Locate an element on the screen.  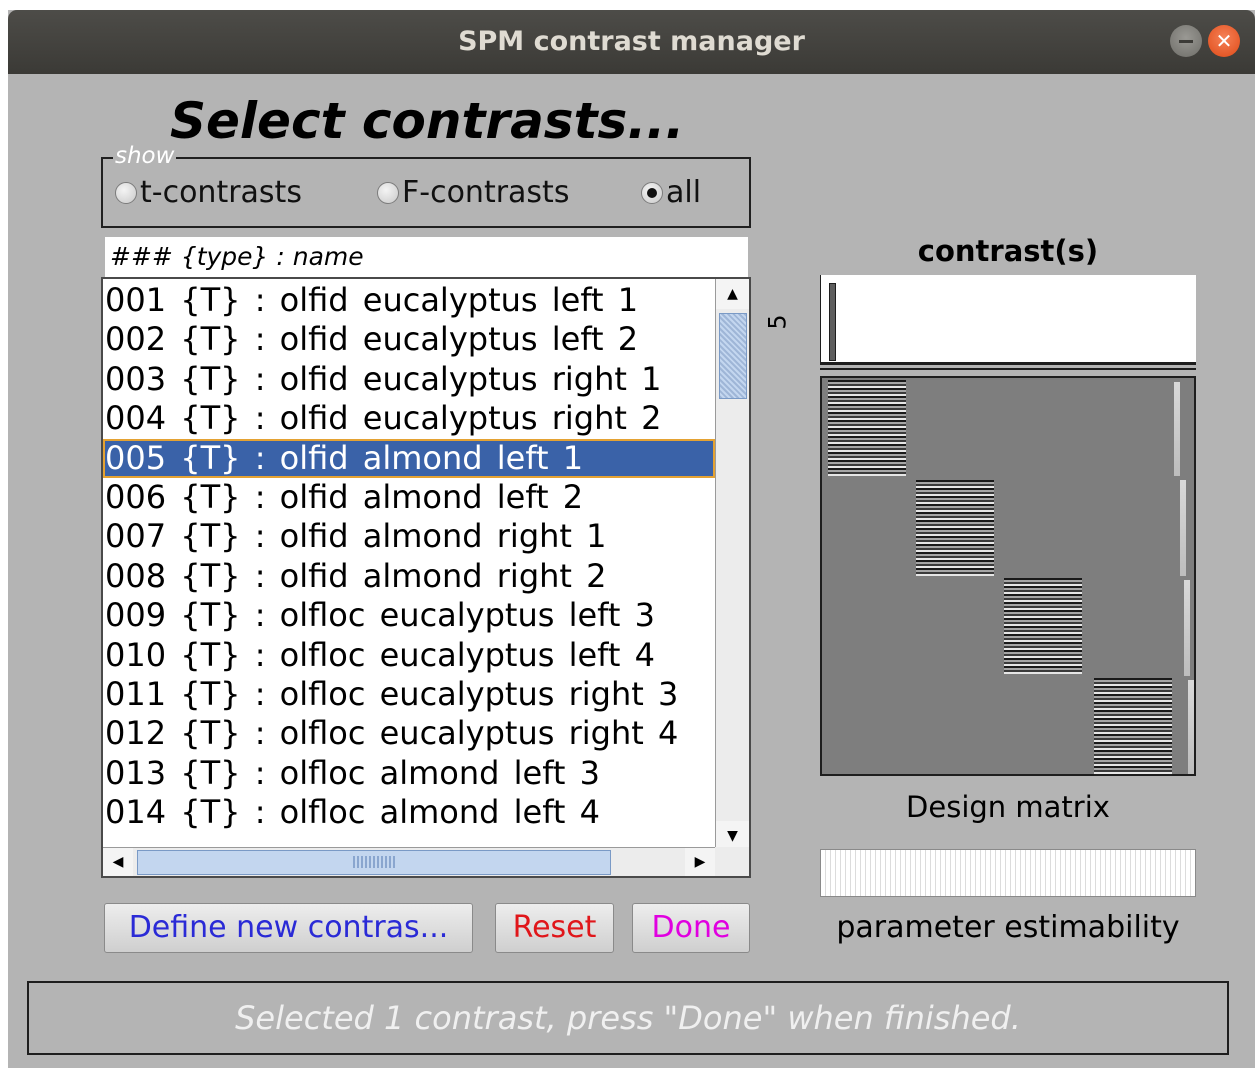
contrast-axis-label: 5 is located at coordinates (777, 322).